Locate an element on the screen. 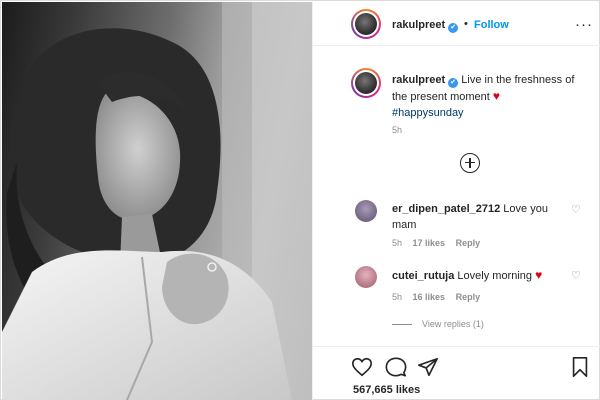 The image size is (600, 400). post-actions-bar: 567,665 likes is located at coordinates (456, 373).